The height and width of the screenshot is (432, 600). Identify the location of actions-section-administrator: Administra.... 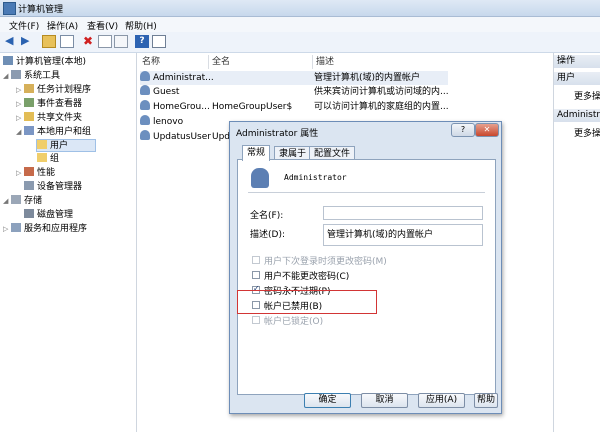
(577, 115).